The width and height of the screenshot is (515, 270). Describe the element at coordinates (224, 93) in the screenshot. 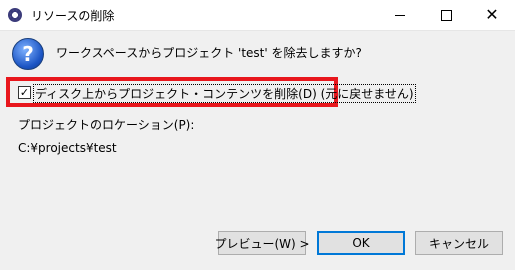

I see `delete-contents-label: ディスク上からプロジェクト・コンテンツを削除(D) (元に戻せません)` at that location.